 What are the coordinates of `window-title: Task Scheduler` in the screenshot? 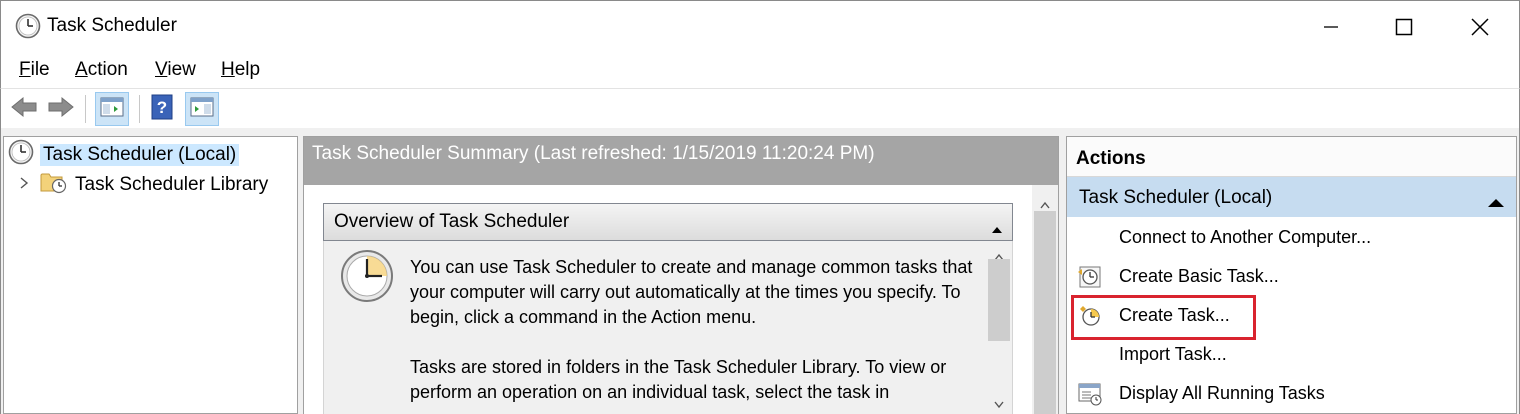 It's located at (112, 25).